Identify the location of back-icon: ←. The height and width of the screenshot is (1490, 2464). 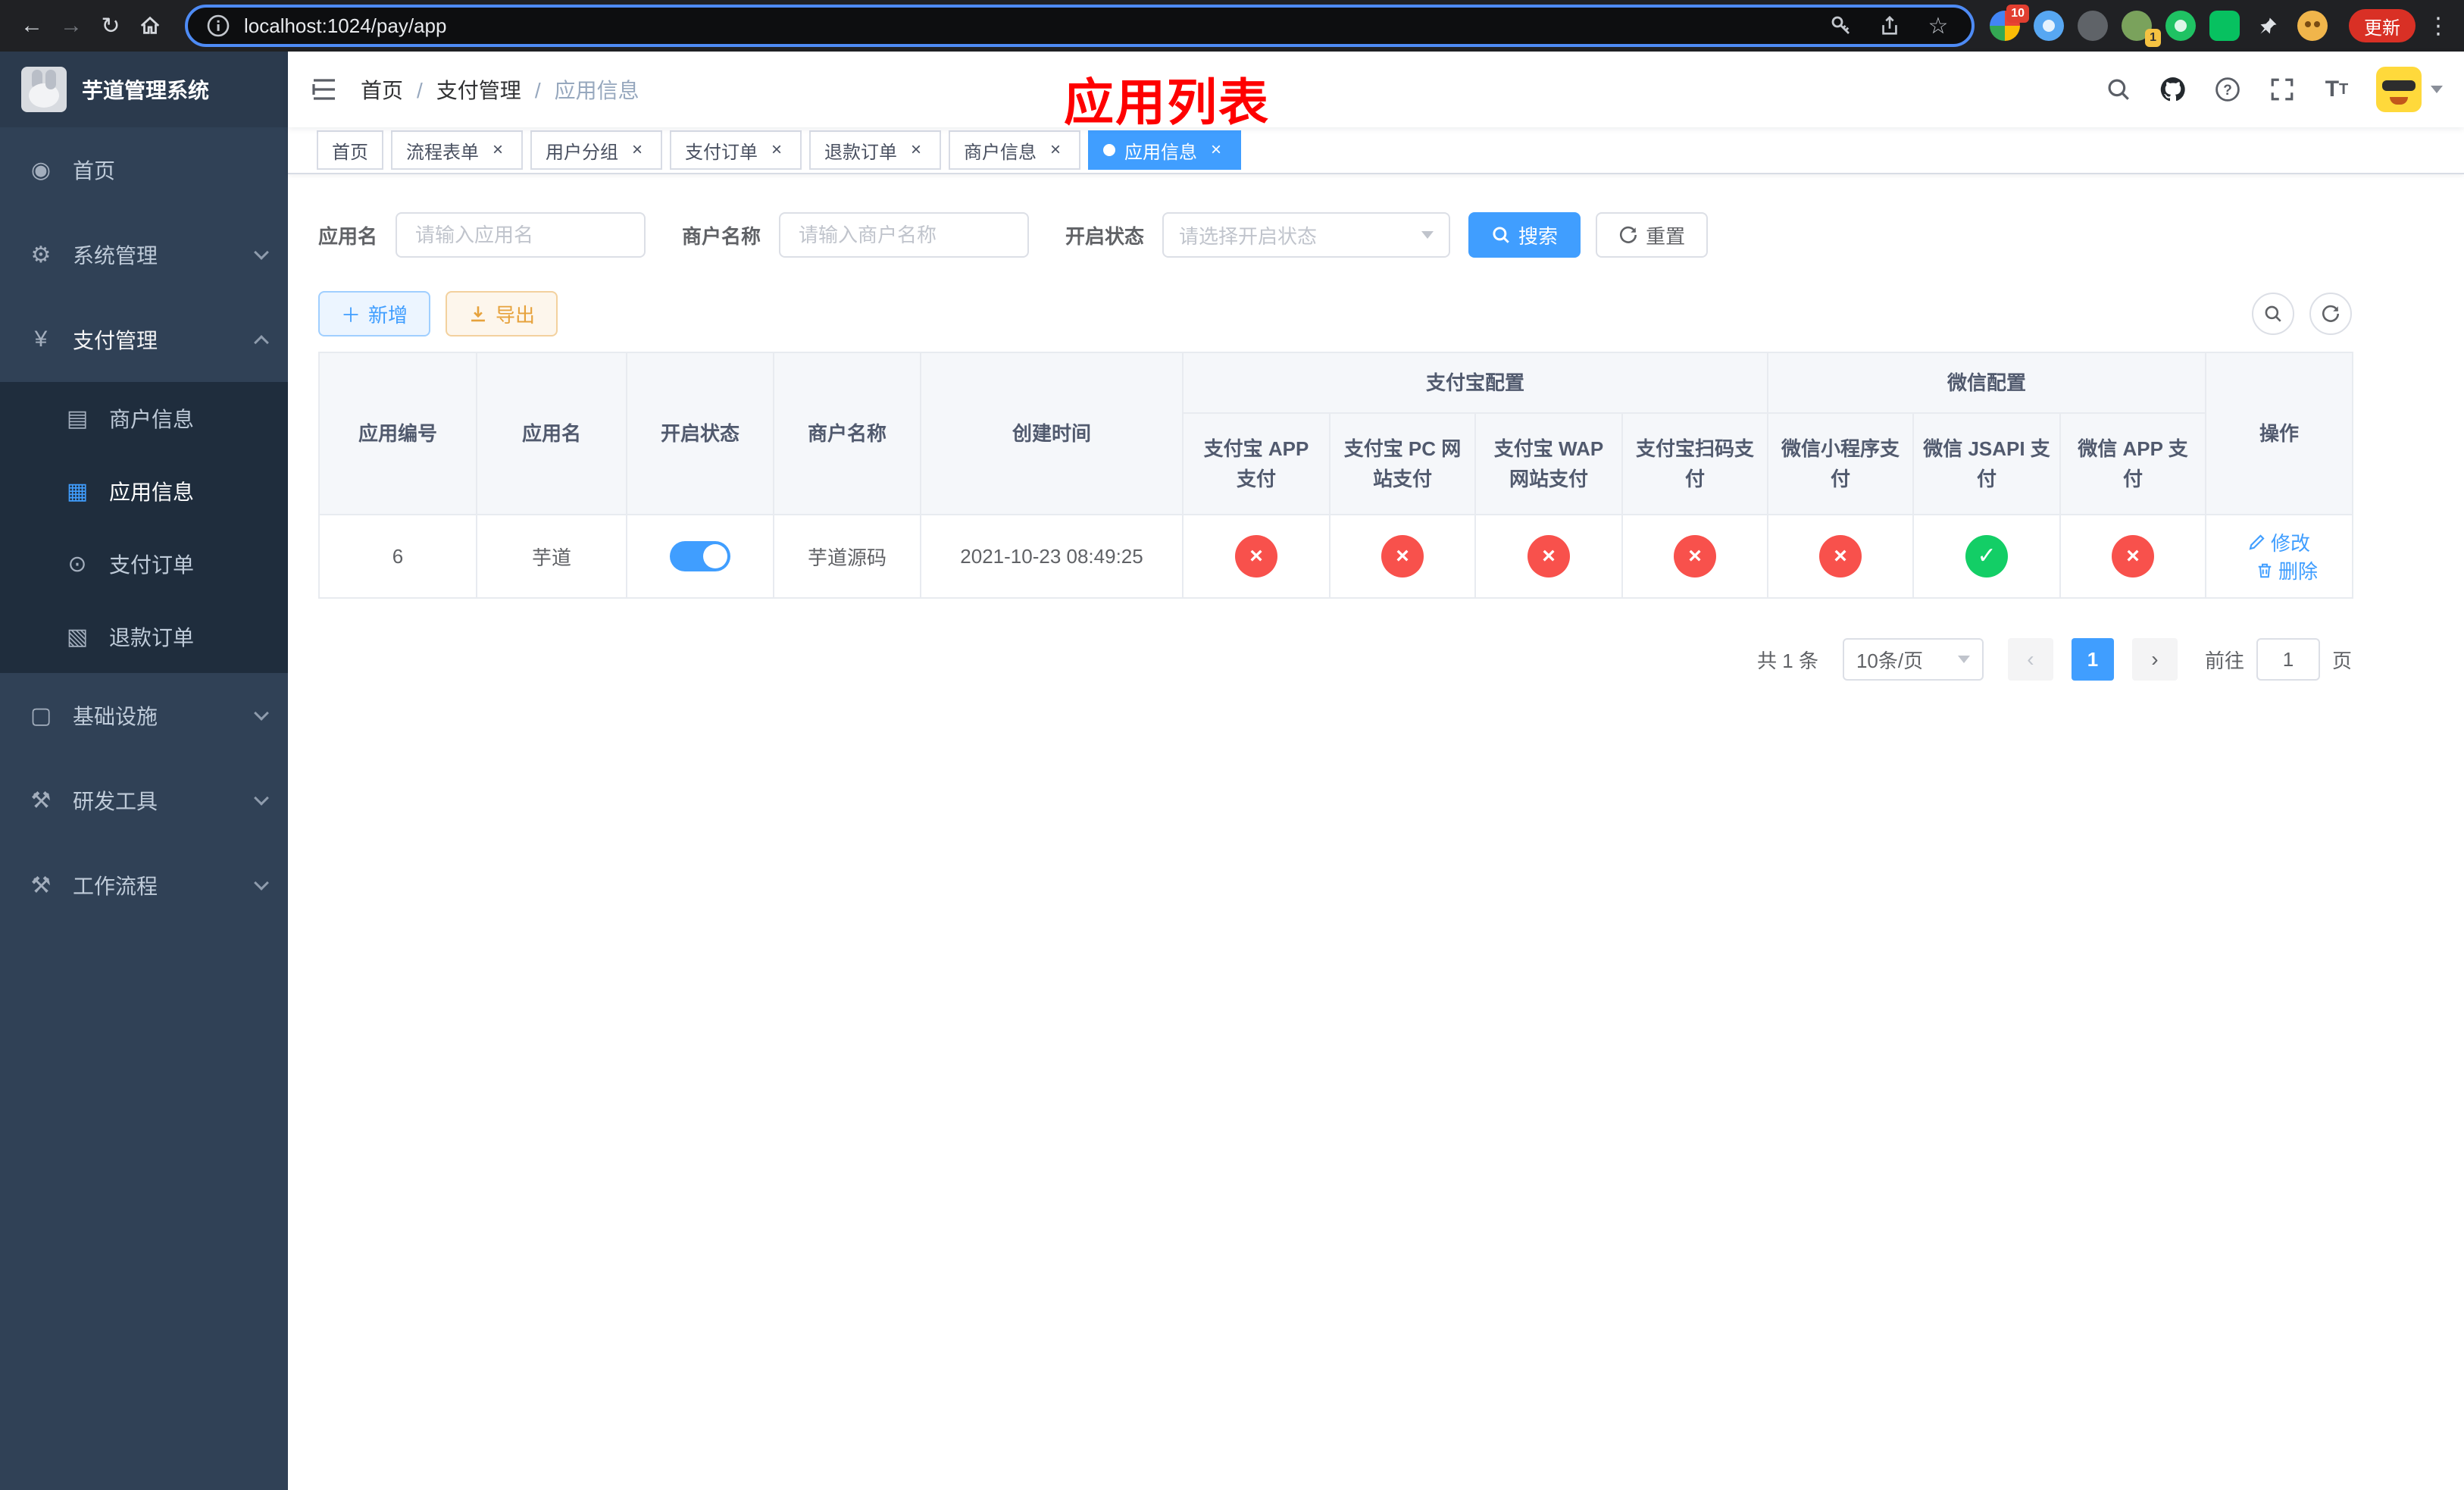
(32, 26).